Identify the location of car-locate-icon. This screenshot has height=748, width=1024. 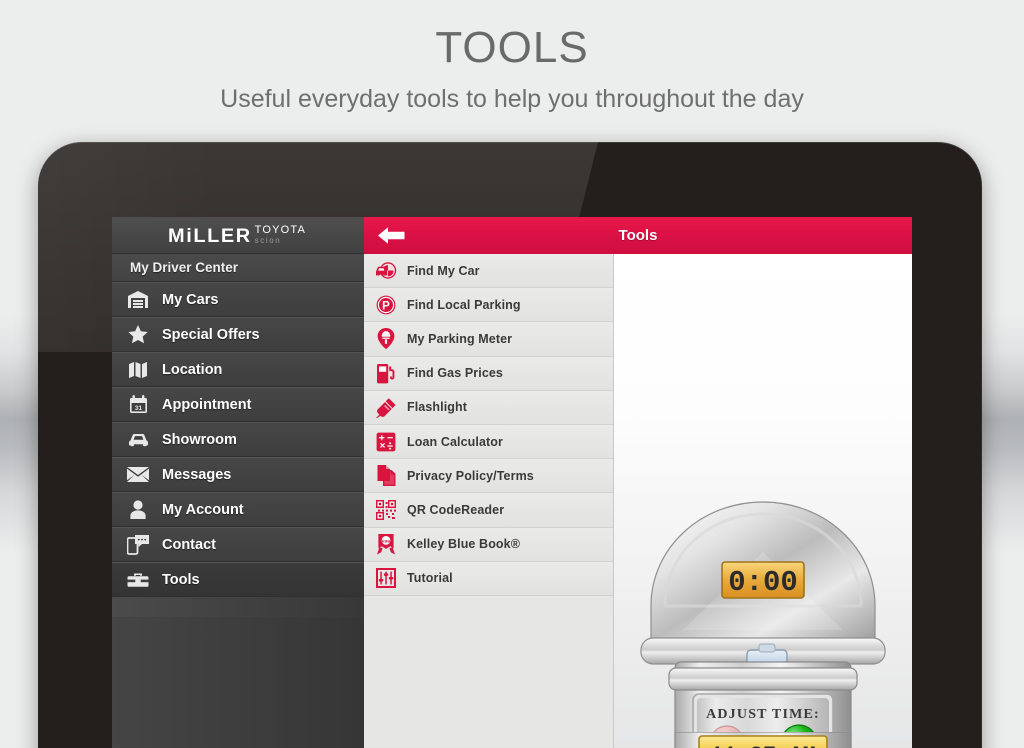
(386, 271).